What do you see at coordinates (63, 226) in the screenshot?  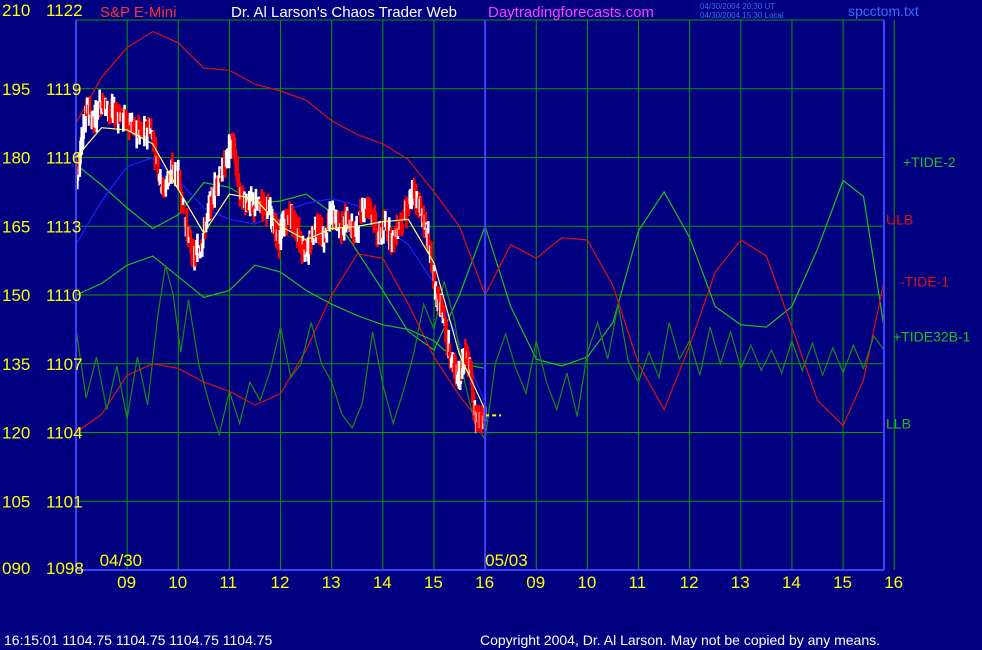 I see `y-tick-label-right: 1113` at bounding box center [63, 226].